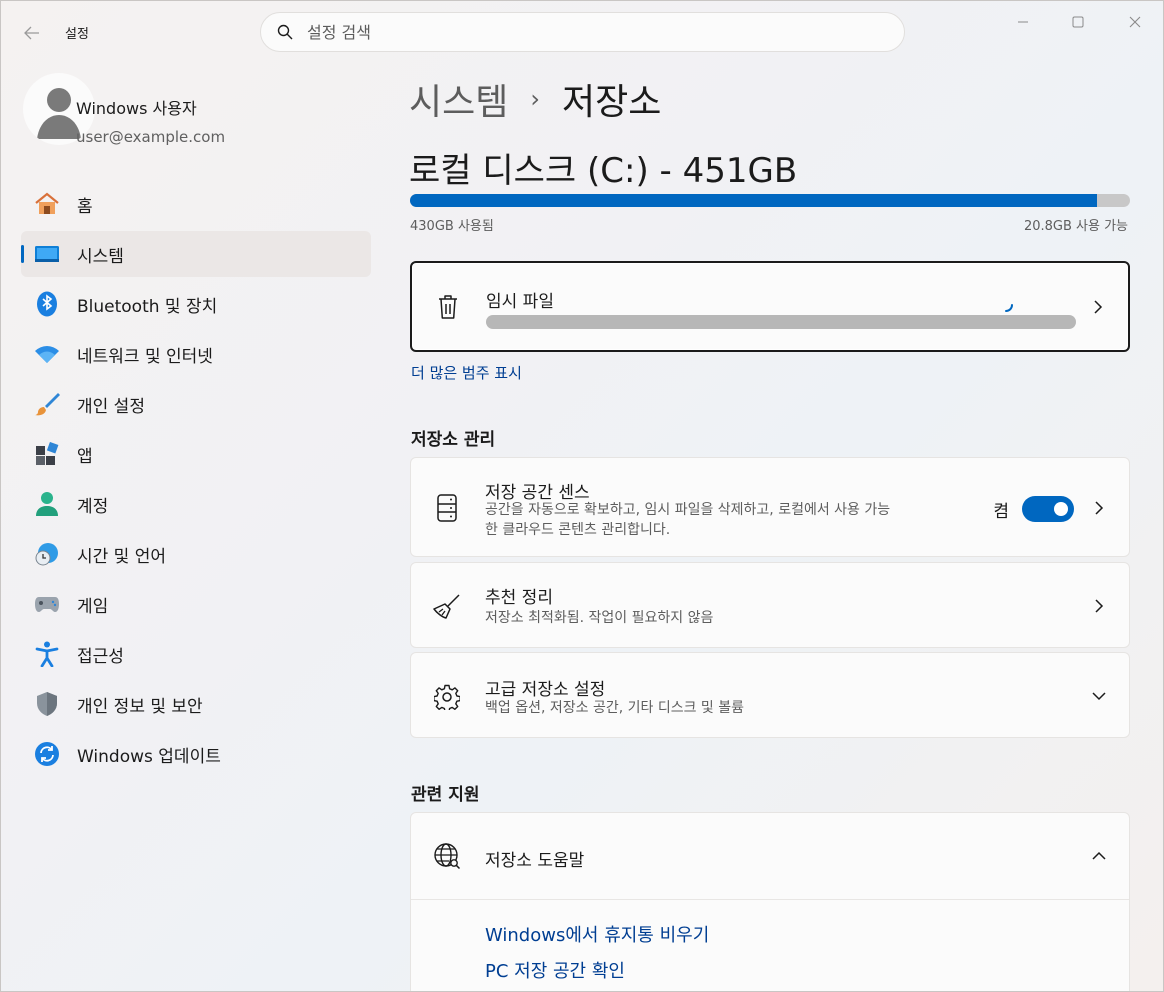  Describe the element at coordinates (122, 556) in the screenshot. I see `sidebar-item-label: 시간 및 언어` at that location.